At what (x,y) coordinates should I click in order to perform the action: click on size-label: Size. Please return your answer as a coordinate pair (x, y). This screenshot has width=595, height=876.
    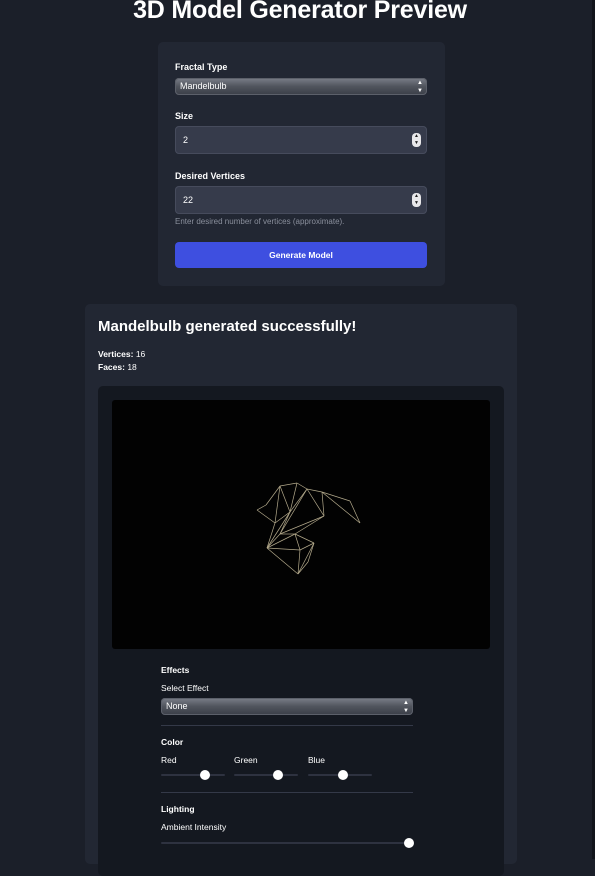
    Looking at the image, I should click on (184, 116).